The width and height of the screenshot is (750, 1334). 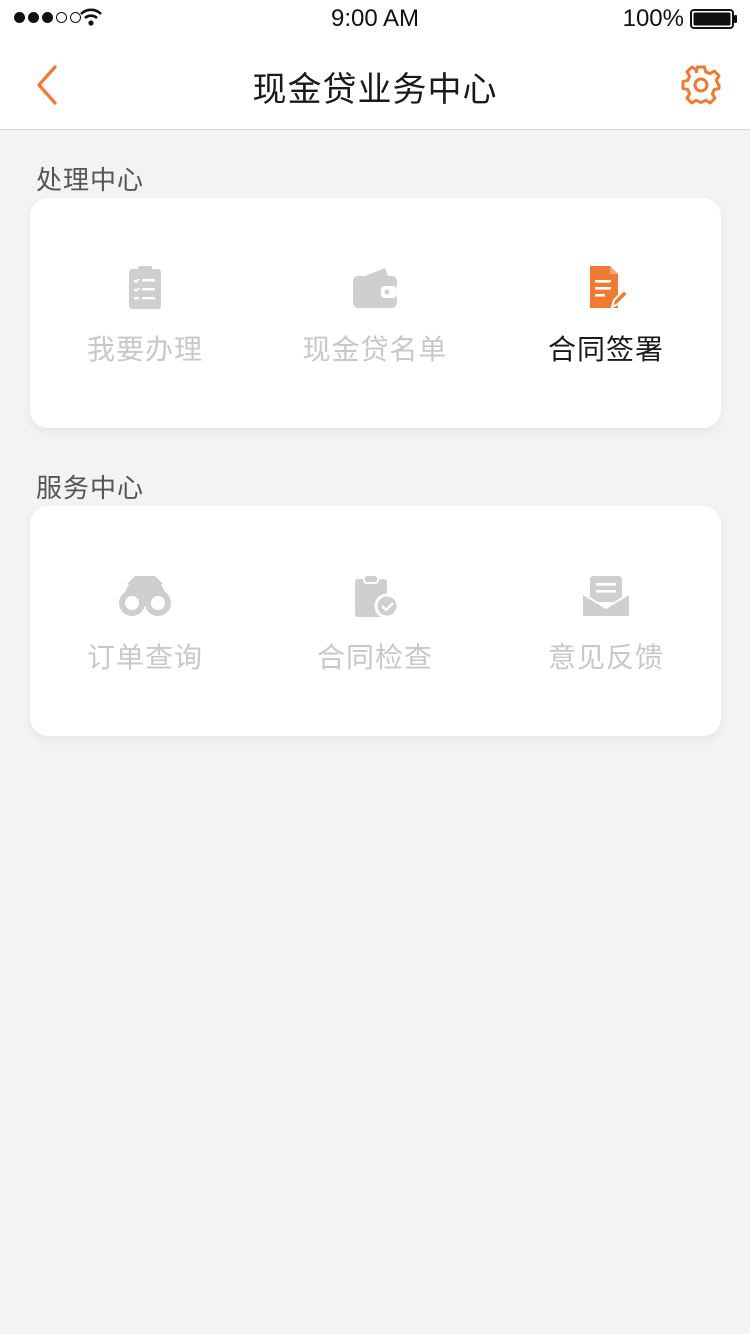 I want to click on gear-icon, so click(x=701, y=85).